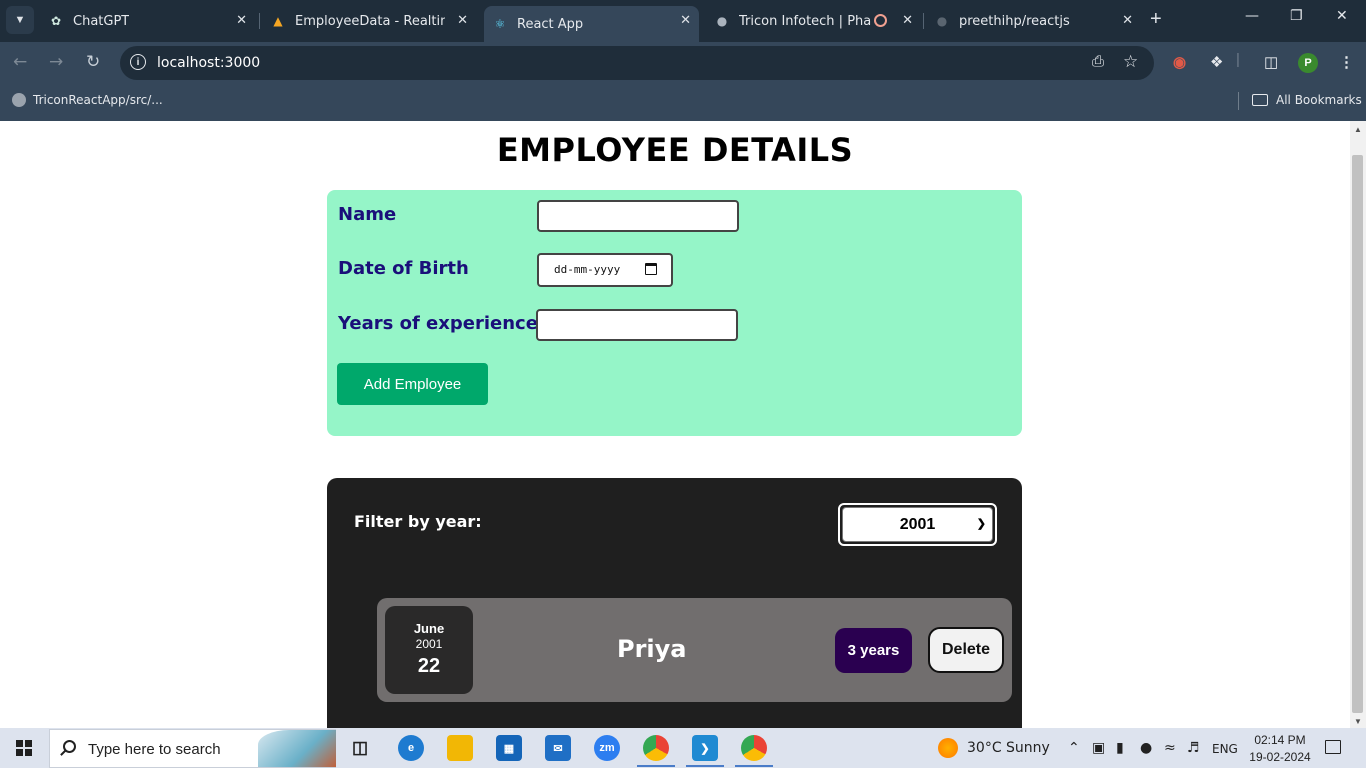  What do you see at coordinates (1225, 749) in the screenshot?
I see `language-indicator: ENG` at bounding box center [1225, 749].